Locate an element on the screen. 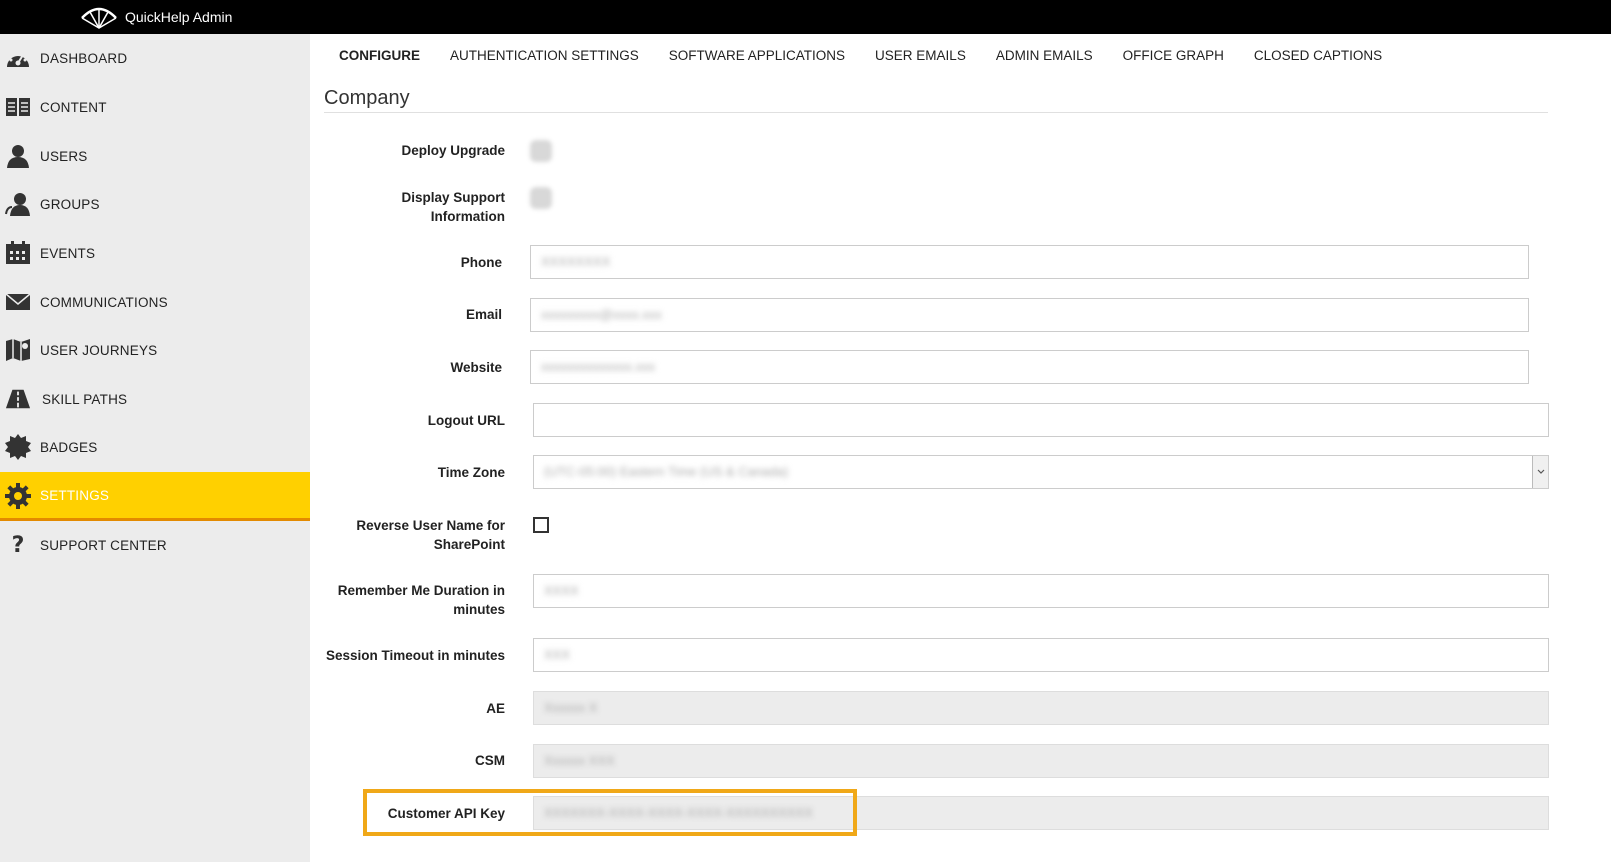  phone-field: XXXXXXXX is located at coordinates (1029, 262).